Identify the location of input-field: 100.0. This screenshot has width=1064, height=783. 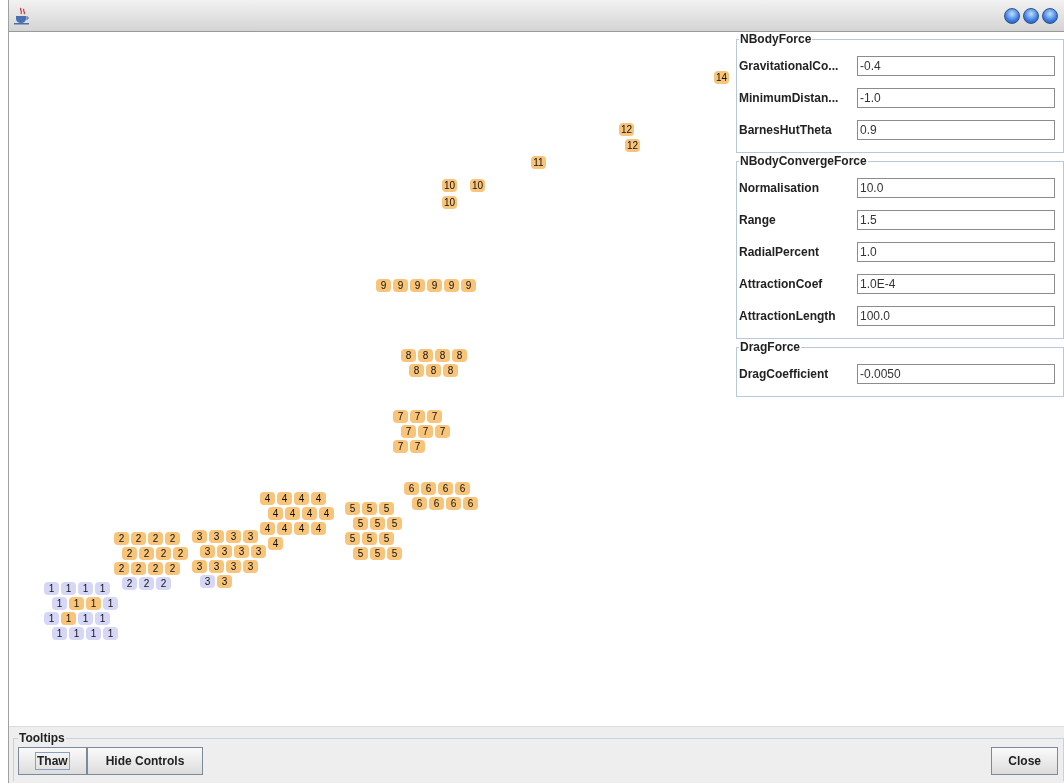
(956, 316).